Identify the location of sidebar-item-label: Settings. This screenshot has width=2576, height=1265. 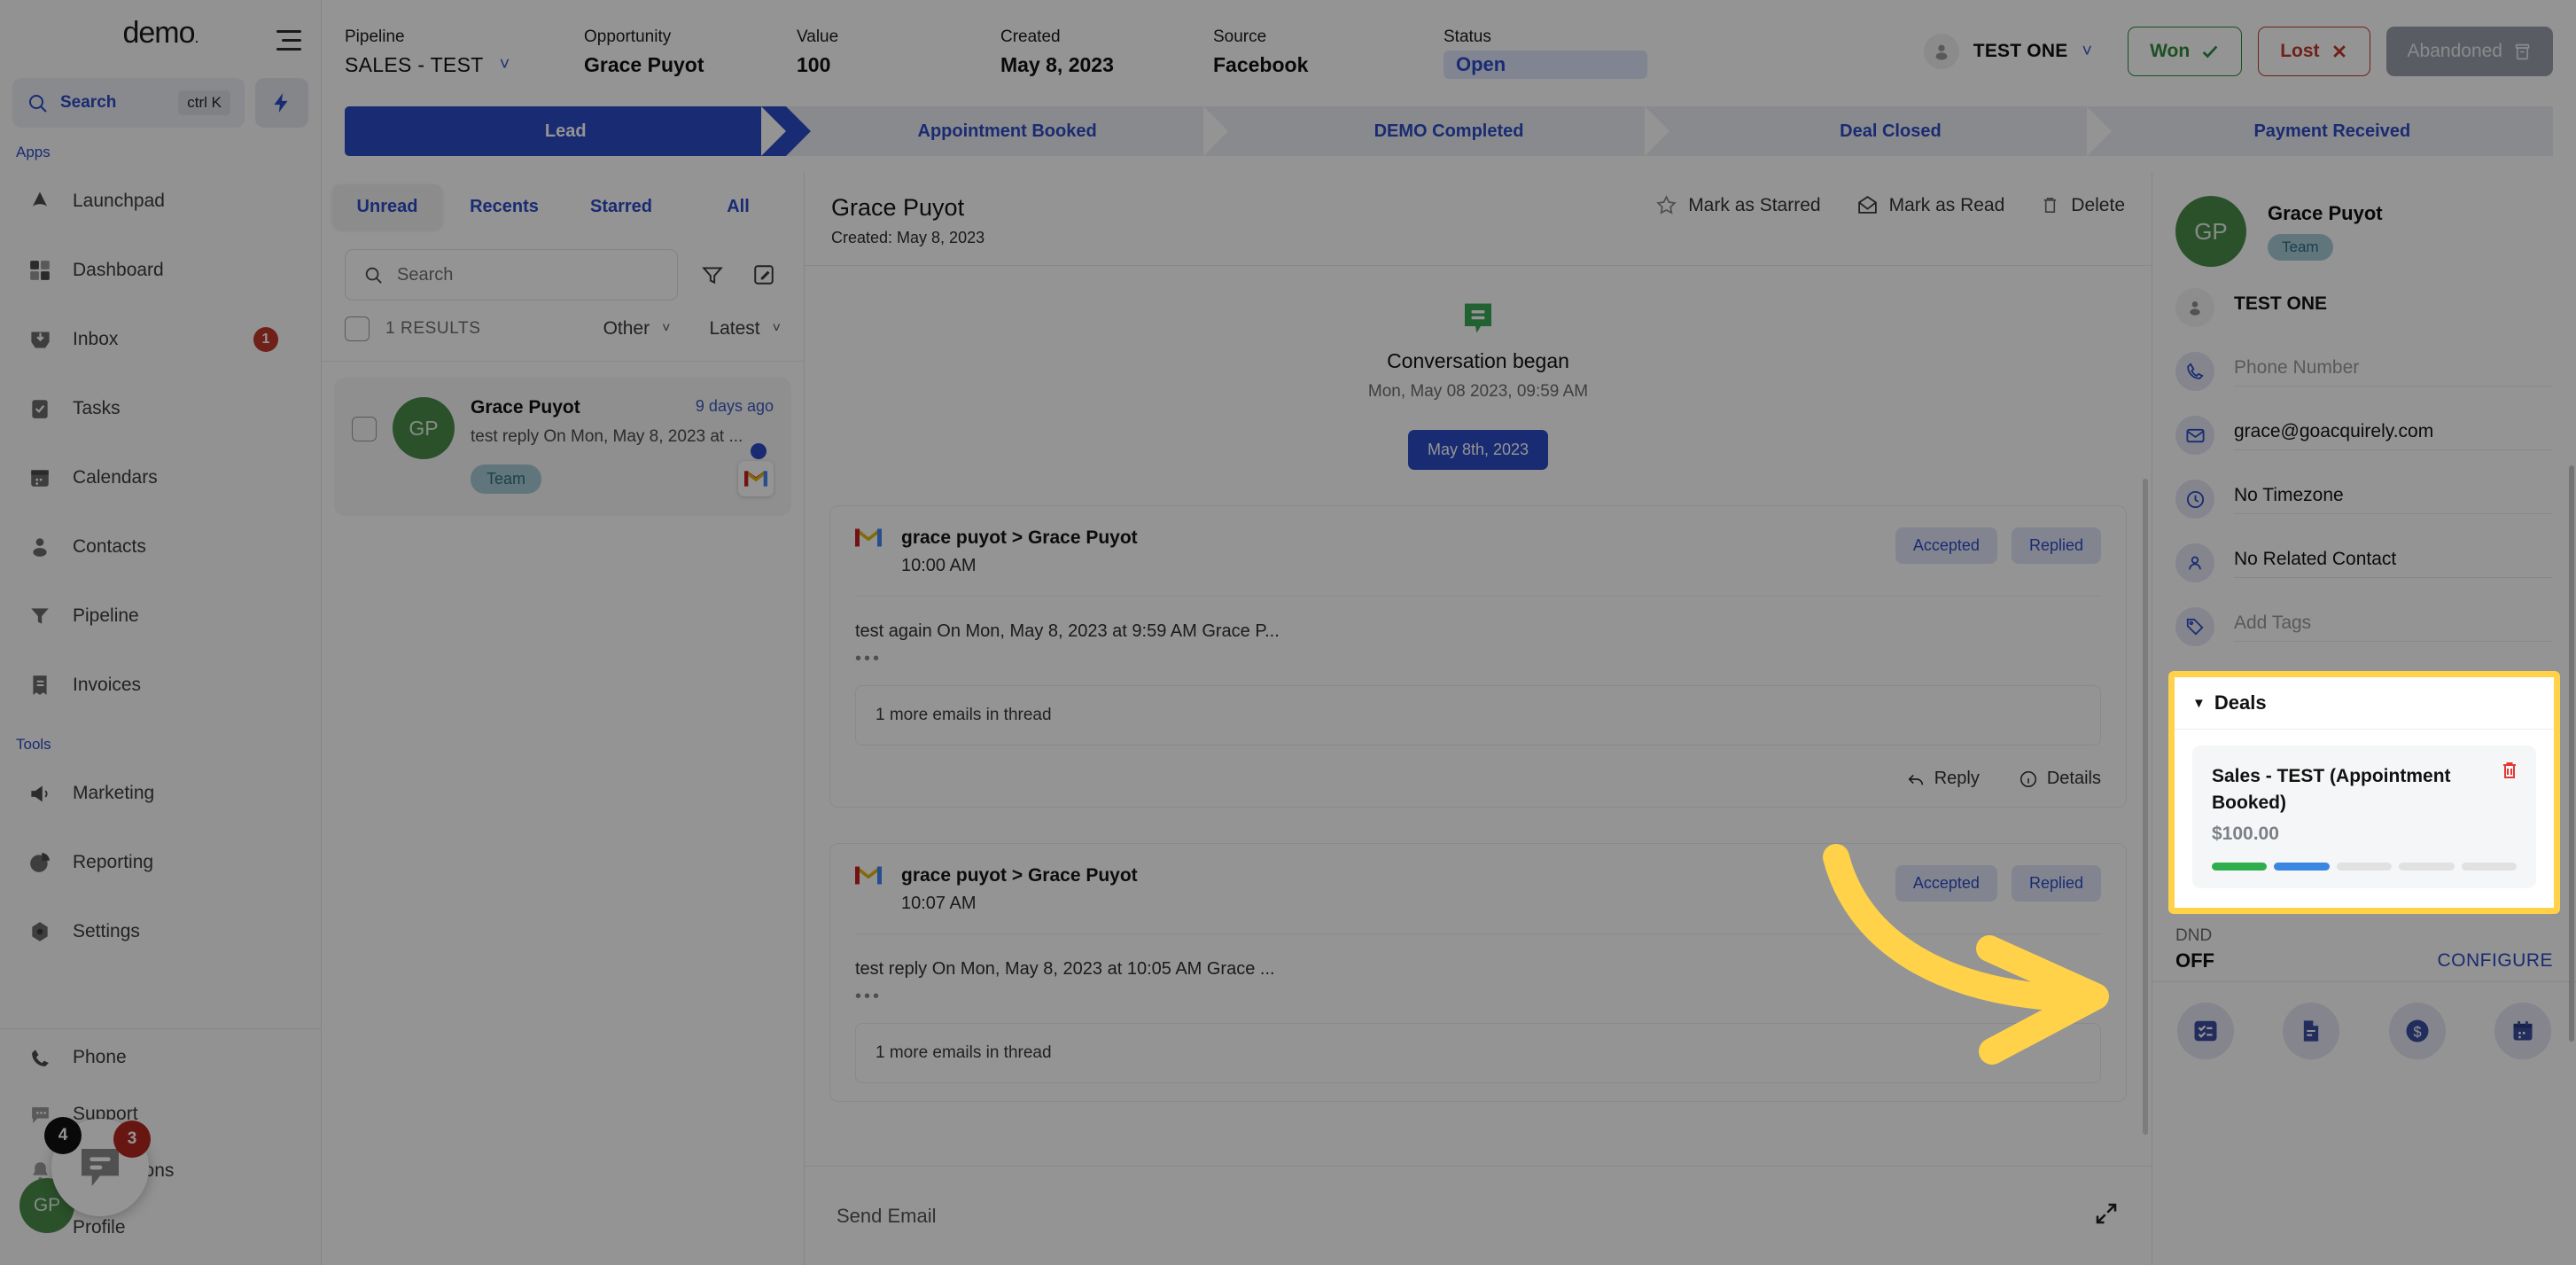
(107, 931).